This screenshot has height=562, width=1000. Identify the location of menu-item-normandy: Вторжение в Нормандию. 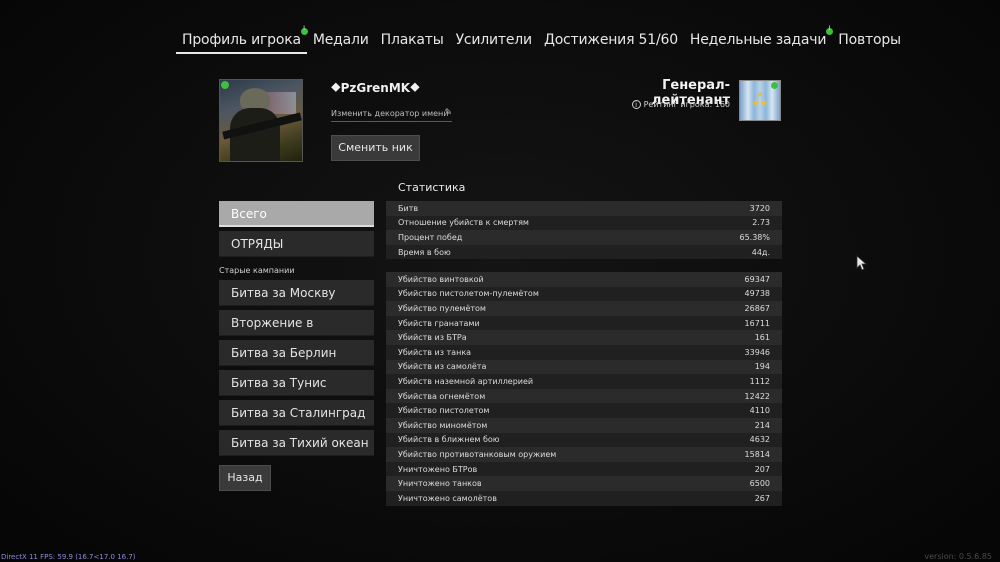
(296, 333).